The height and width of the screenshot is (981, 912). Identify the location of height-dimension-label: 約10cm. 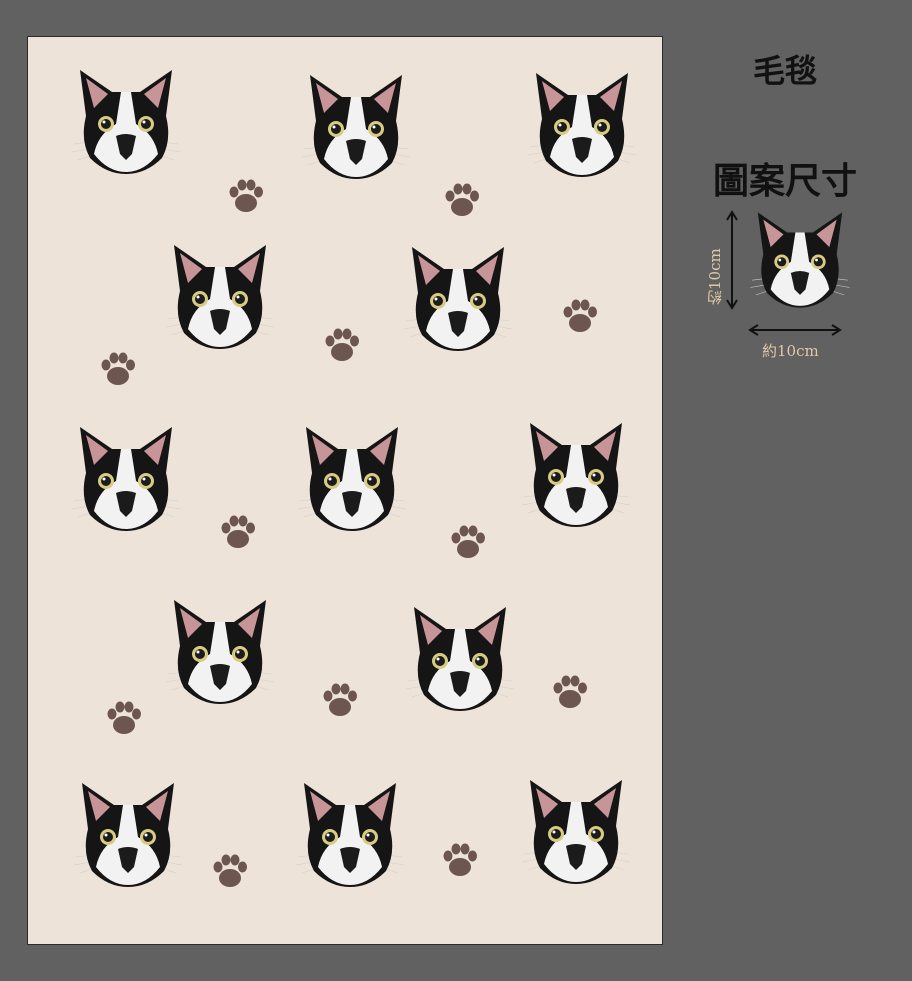
(715, 276).